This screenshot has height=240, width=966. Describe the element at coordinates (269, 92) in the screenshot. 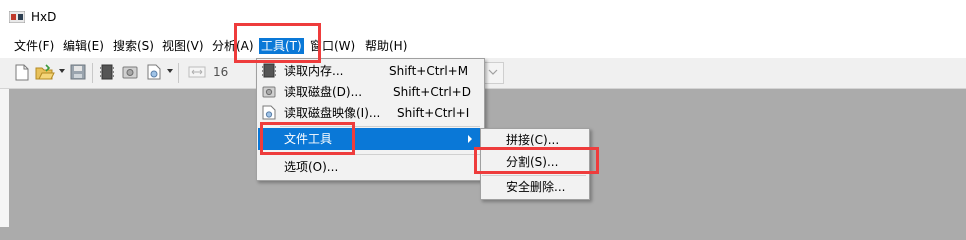

I see `read-disk-icon` at that location.